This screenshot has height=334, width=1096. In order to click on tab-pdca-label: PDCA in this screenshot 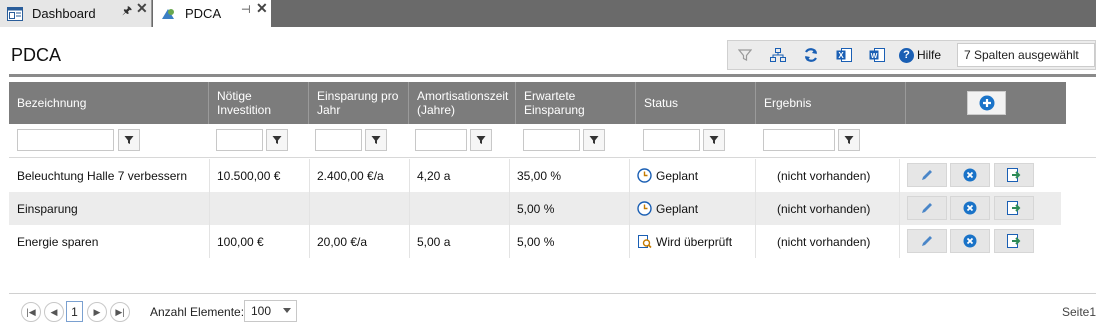, I will do `click(203, 13)`.